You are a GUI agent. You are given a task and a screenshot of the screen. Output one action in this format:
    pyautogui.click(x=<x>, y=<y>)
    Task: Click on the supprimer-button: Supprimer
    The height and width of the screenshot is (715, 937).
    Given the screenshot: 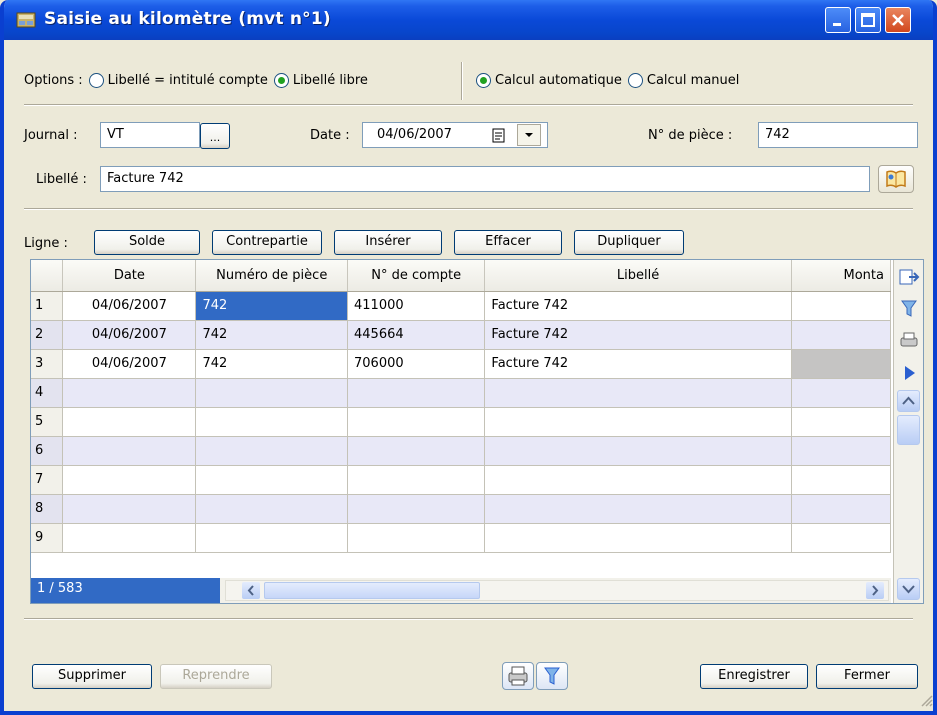 What is the action you would take?
    pyautogui.click(x=92, y=676)
    